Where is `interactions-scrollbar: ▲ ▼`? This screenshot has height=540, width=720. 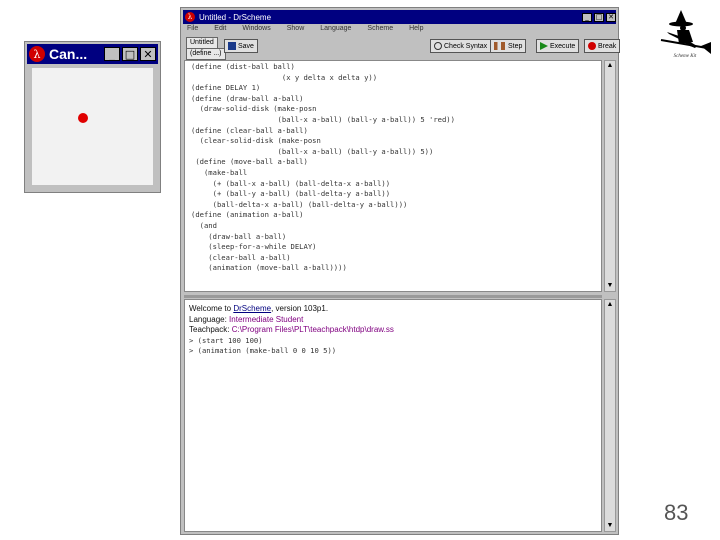 interactions-scrollbar: ▲ ▼ is located at coordinates (610, 415).